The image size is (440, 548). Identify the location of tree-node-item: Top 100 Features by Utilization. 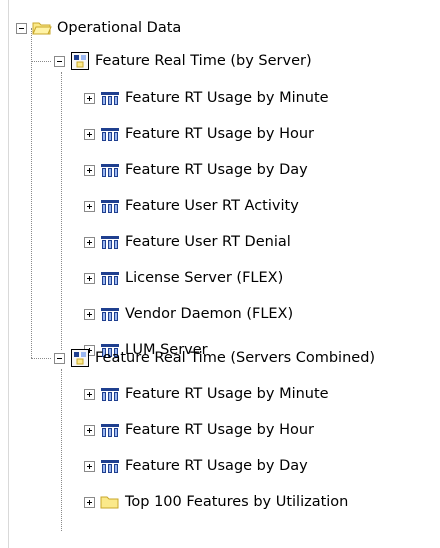
(216, 502).